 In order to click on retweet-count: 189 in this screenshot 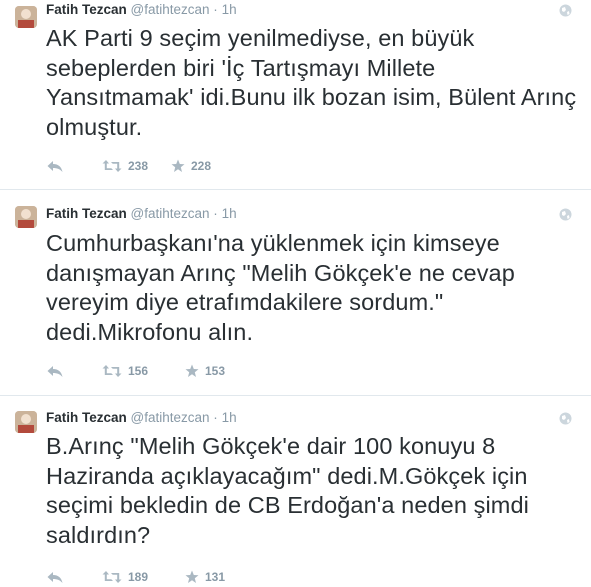, I will do `click(138, 577)`.